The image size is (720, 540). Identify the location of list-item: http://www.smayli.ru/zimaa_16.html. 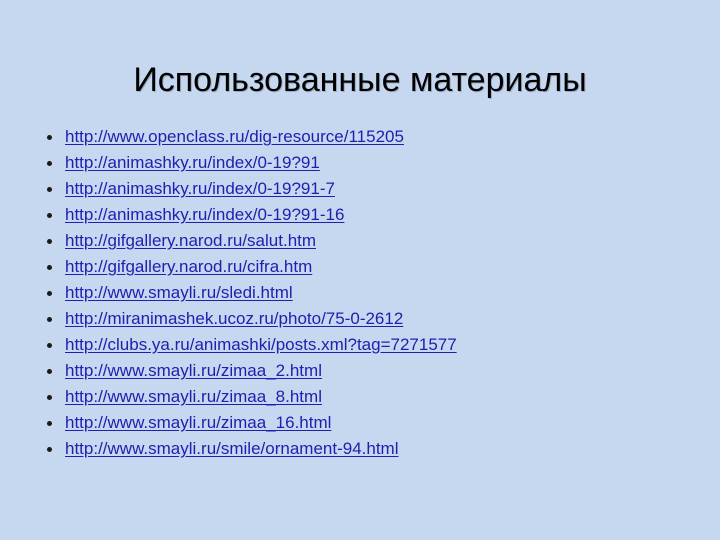
(360, 423).